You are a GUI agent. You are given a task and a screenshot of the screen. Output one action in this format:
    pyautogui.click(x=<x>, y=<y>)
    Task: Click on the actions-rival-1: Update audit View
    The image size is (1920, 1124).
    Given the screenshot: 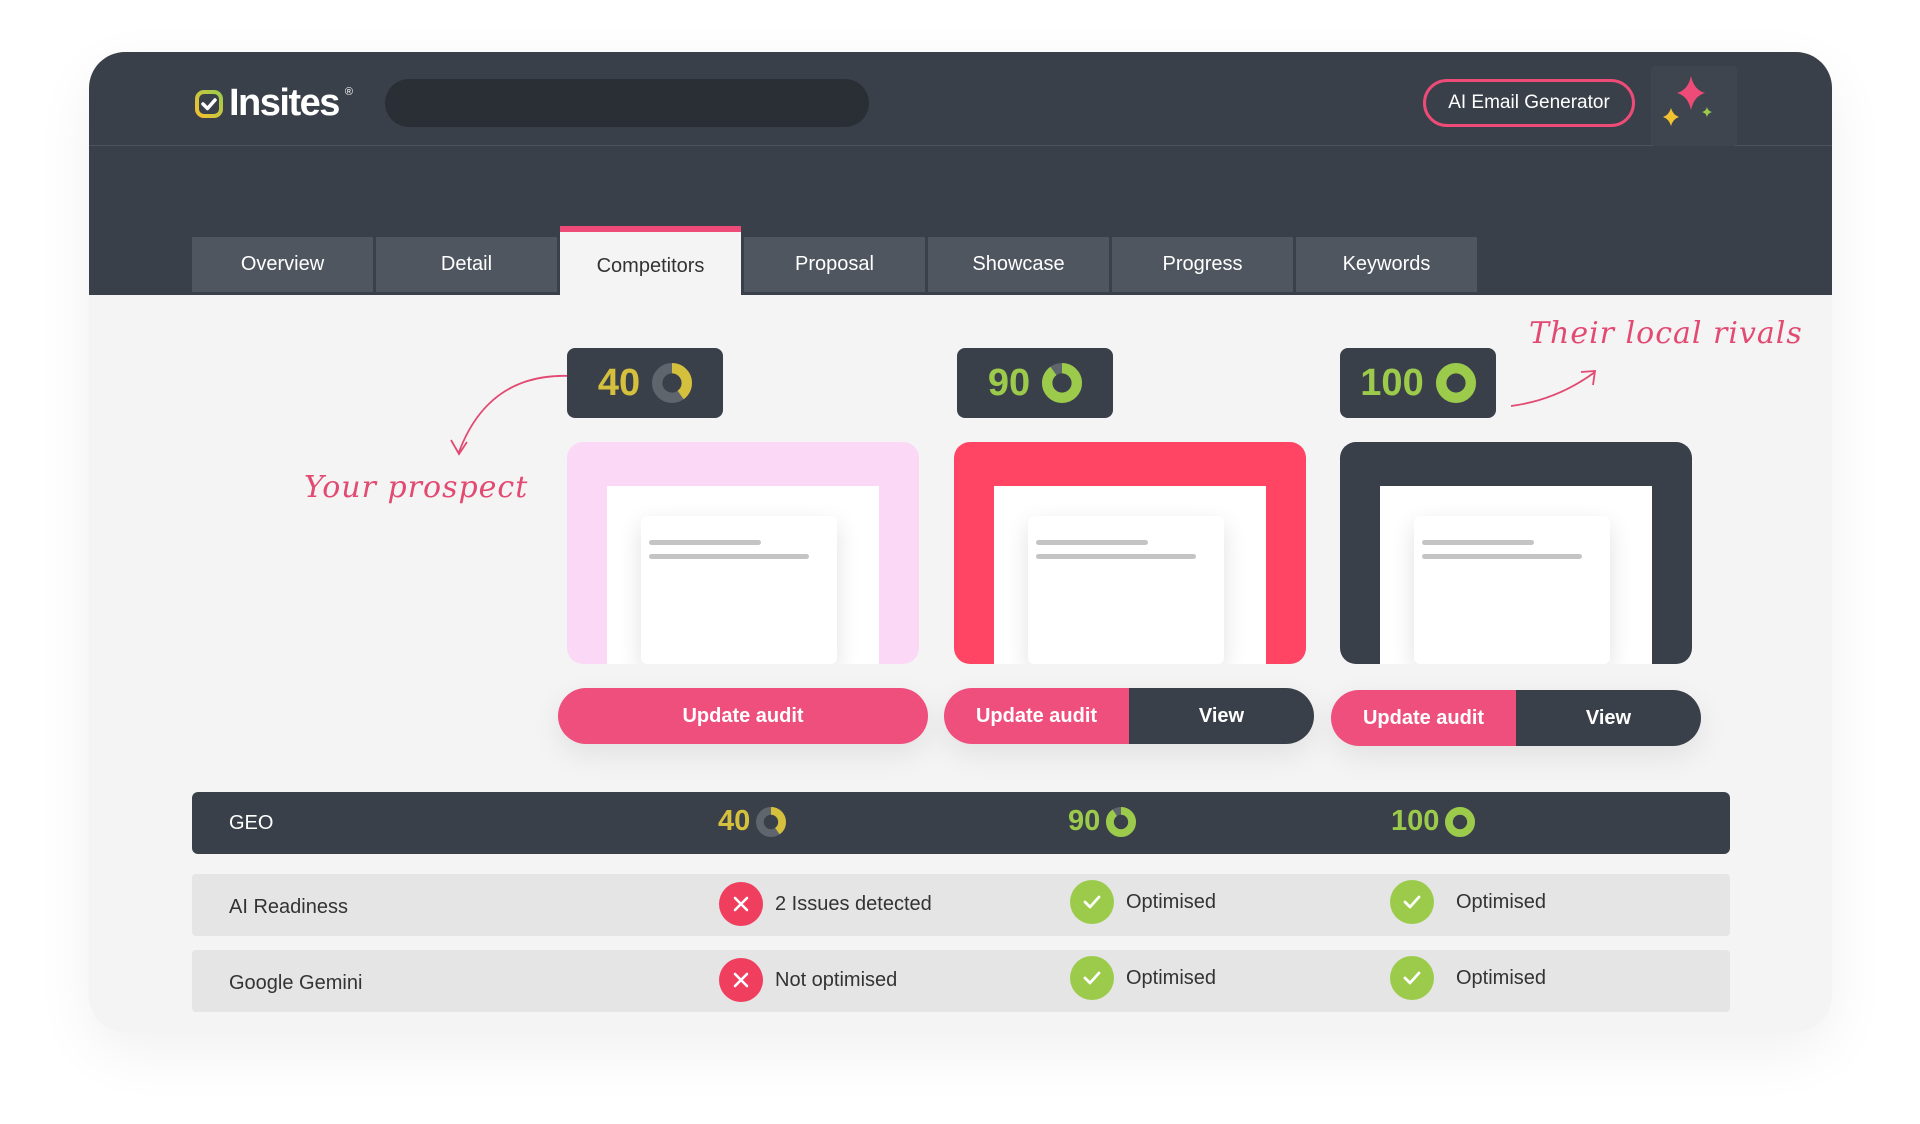 What is the action you would take?
    pyautogui.click(x=1129, y=716)
    